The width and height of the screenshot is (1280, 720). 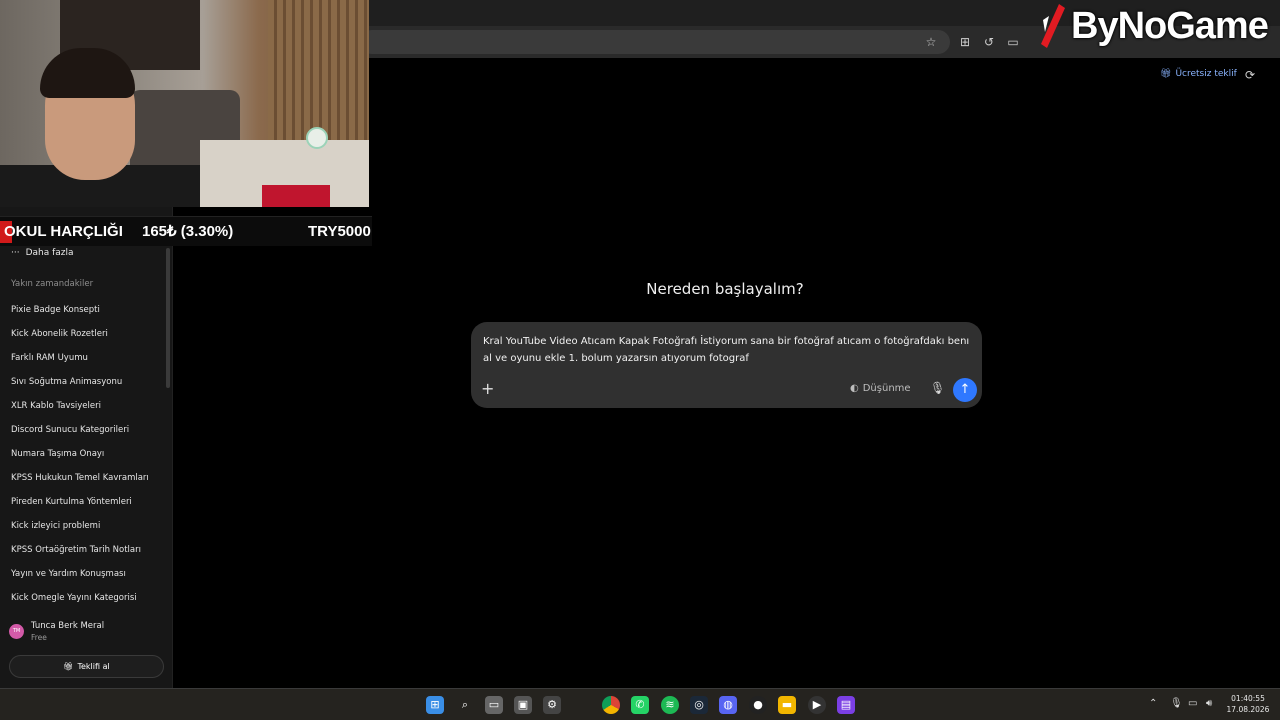 I want to click on network-icon: ▭, so click(x=1192, y=703).